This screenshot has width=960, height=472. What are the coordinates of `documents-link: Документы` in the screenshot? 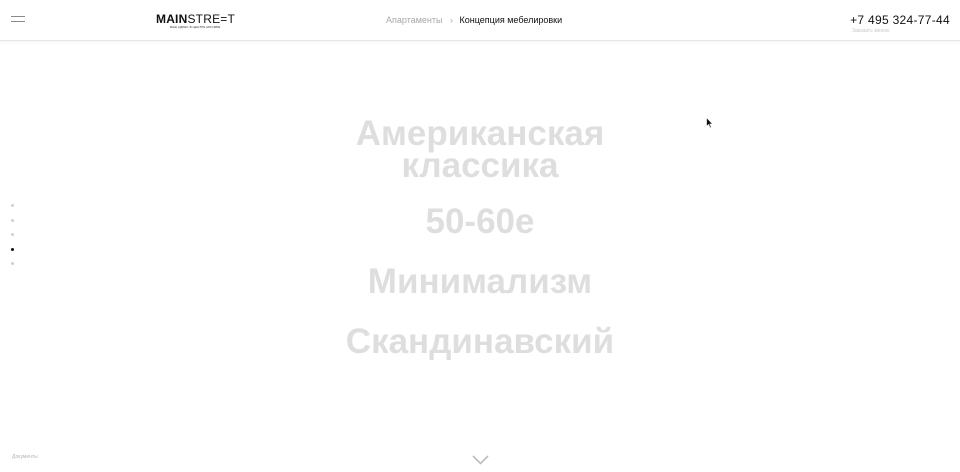 It's located at (25, 457).